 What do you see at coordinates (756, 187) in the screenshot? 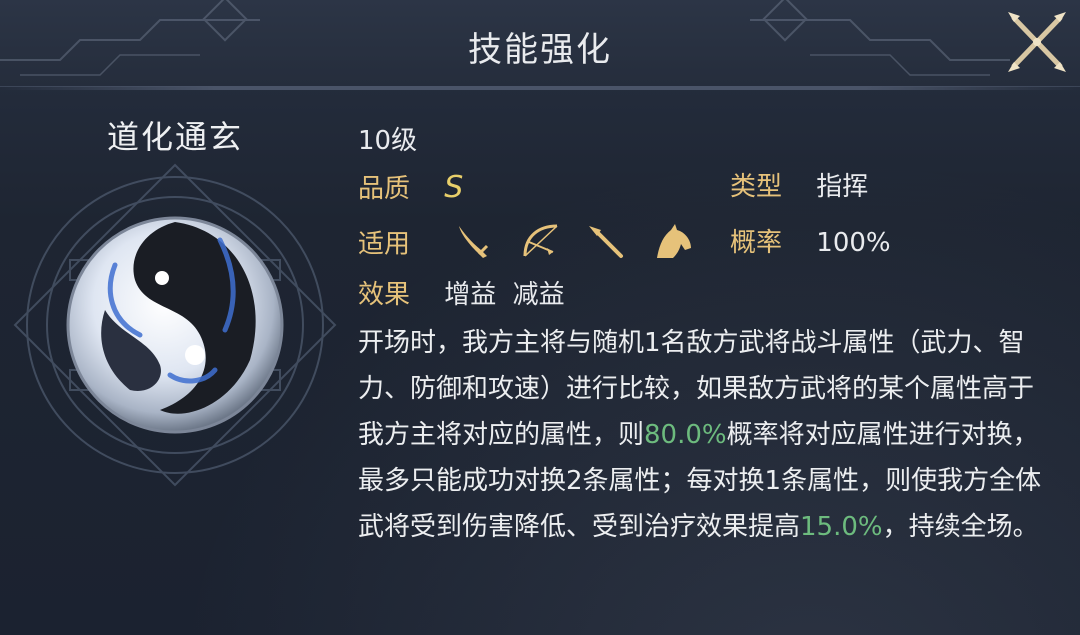
I see `type-label: 类型` at bounding box center [756, 187].